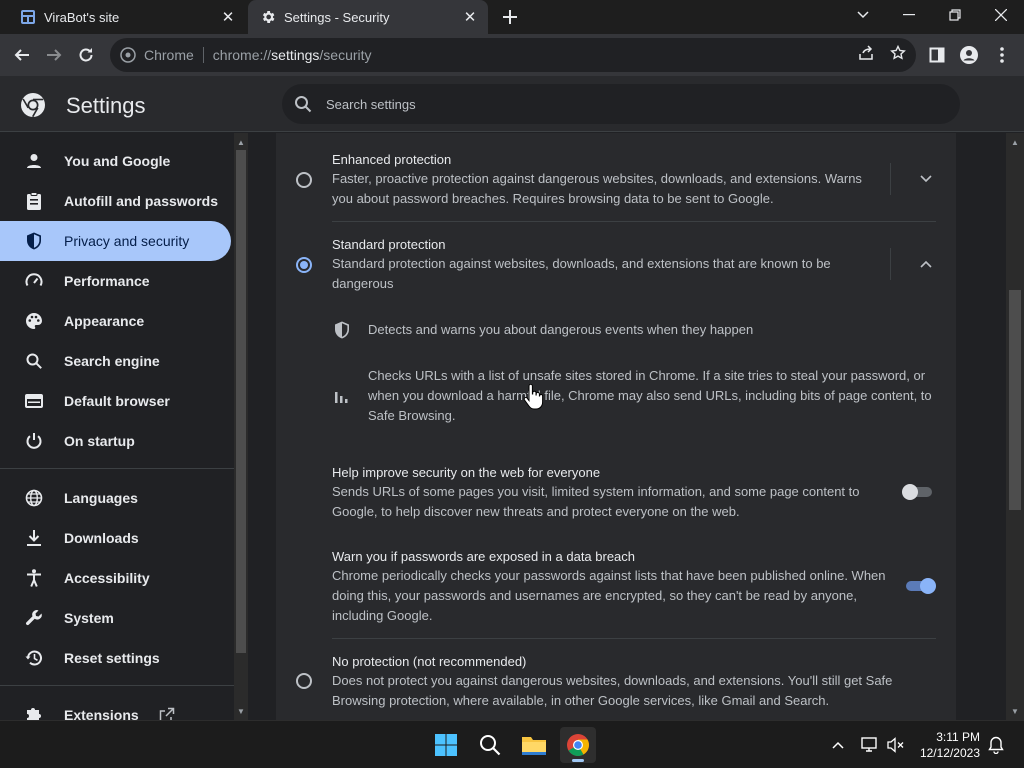 Image resolution: width=1024 pixels, height=768 pixels. I want to click on close-window-button, so click(1001, 15).